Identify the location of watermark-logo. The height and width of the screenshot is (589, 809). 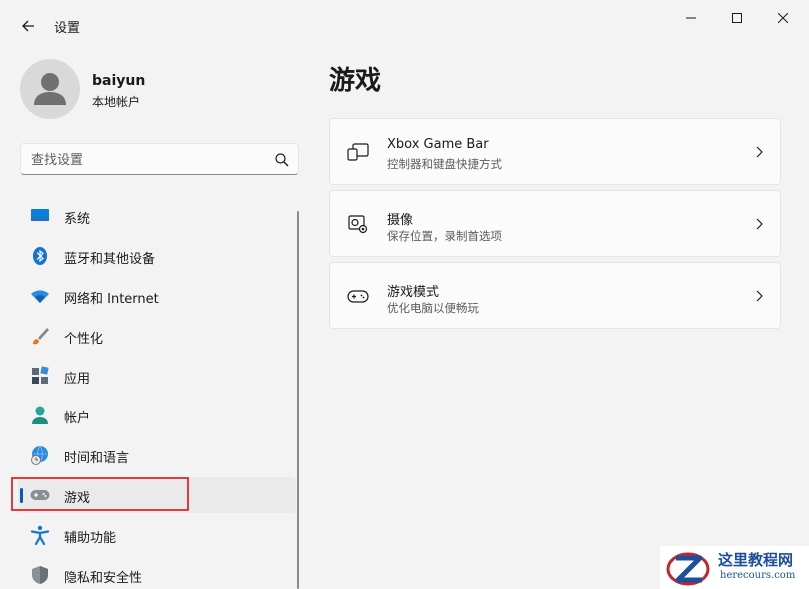
(688, 569).